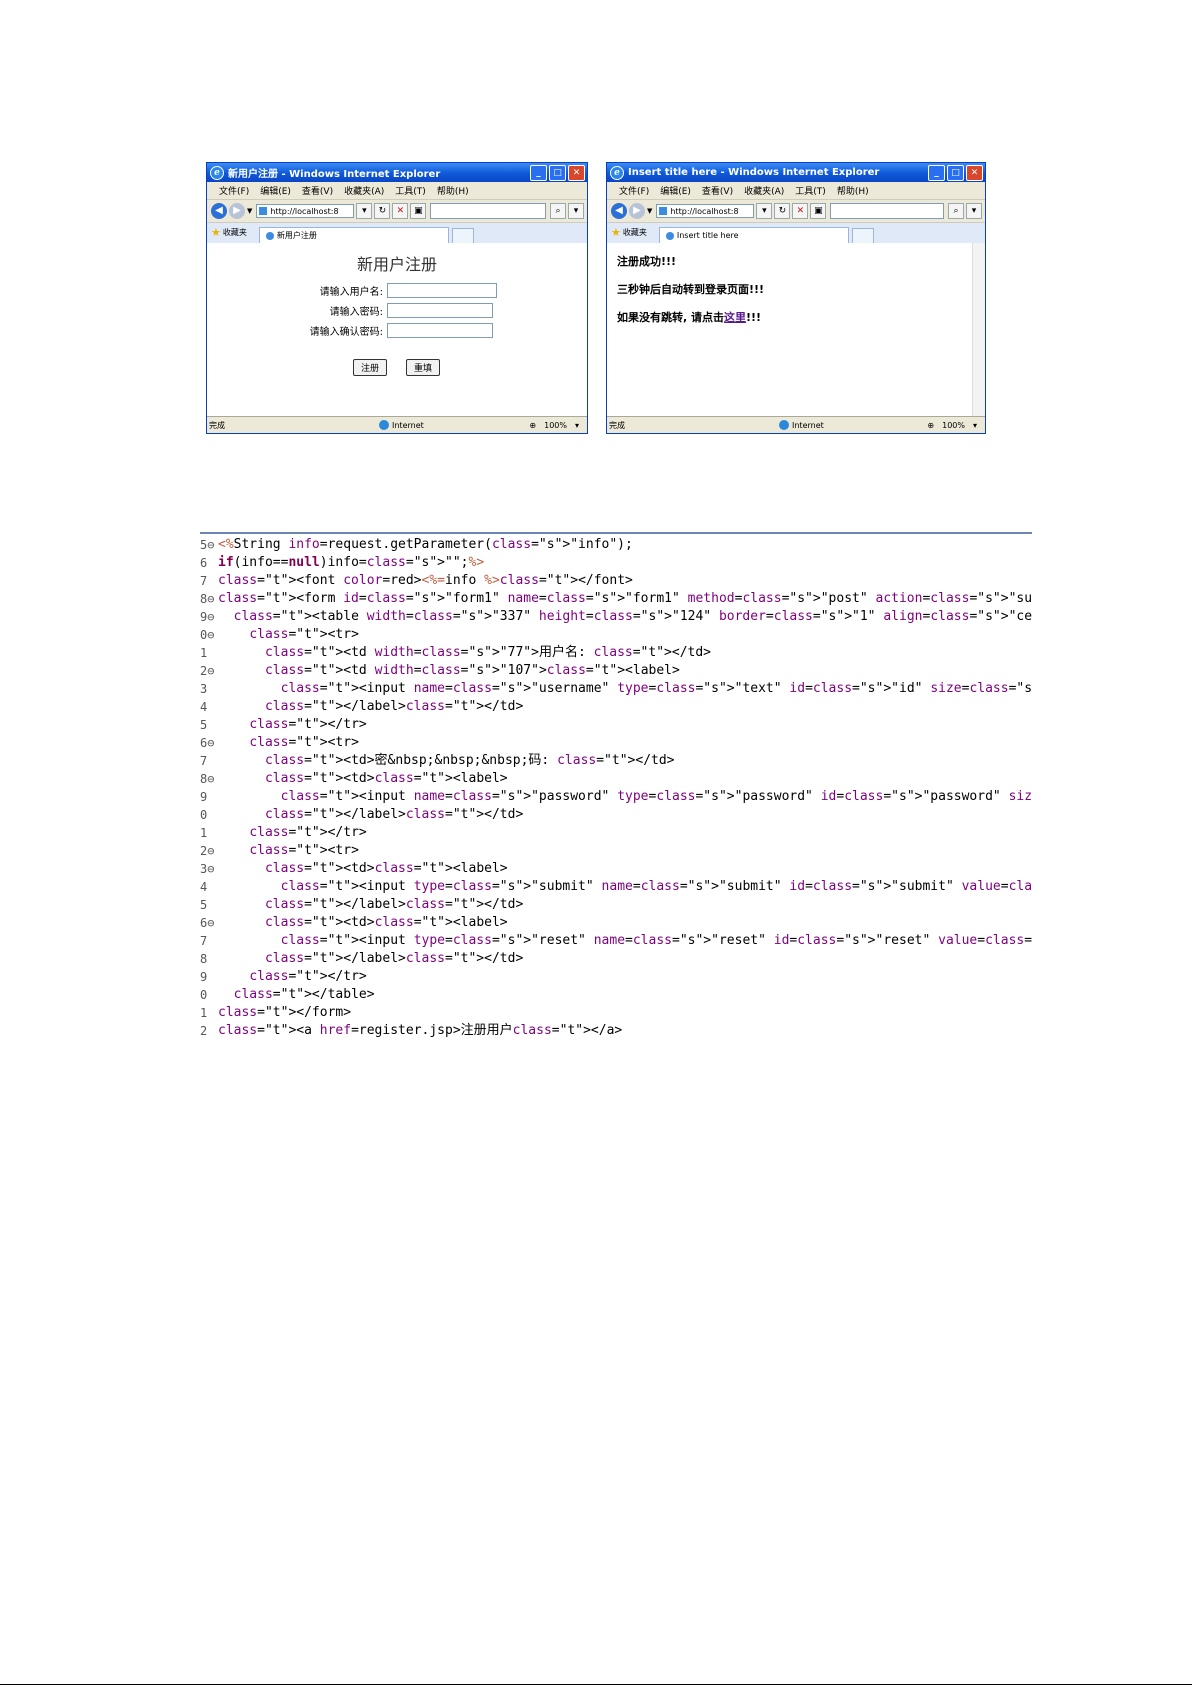 Image resolution: width=1192 pixels, height=1685 pixels. I want to click on password-row: 请输入密码:, so click(392, 310).